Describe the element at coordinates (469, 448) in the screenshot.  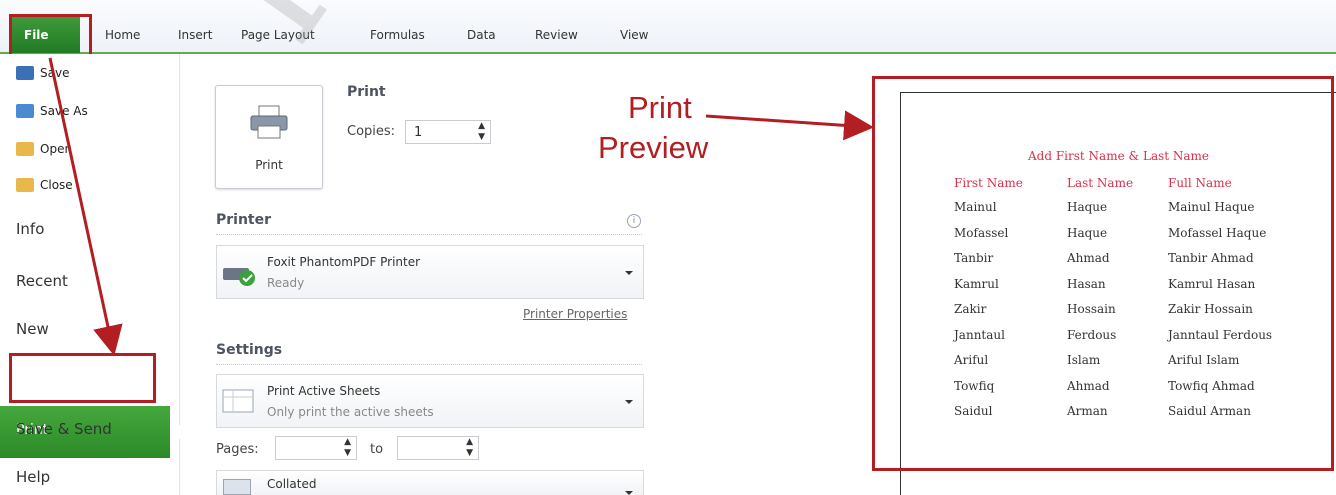
I see `pages-to-stepper-icon: ▲ ▼` at that location.